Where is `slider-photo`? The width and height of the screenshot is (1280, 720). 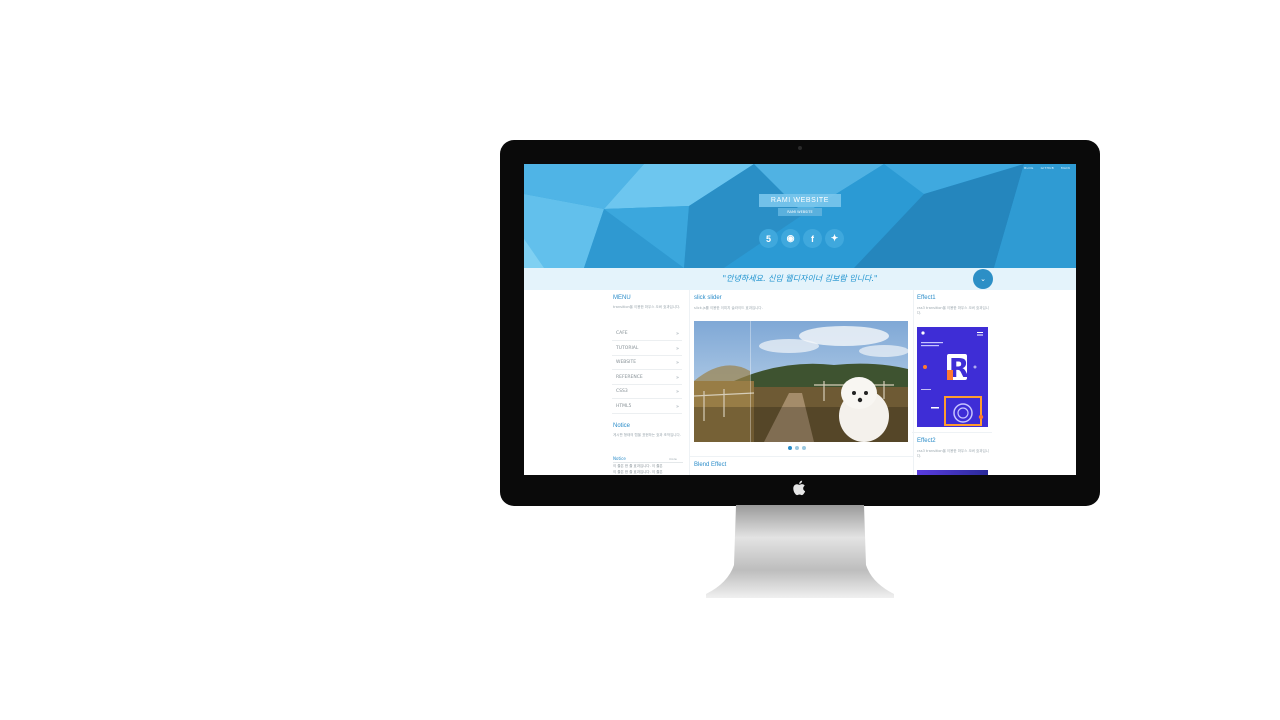 slider-photo is located at coordinates (801, 381).